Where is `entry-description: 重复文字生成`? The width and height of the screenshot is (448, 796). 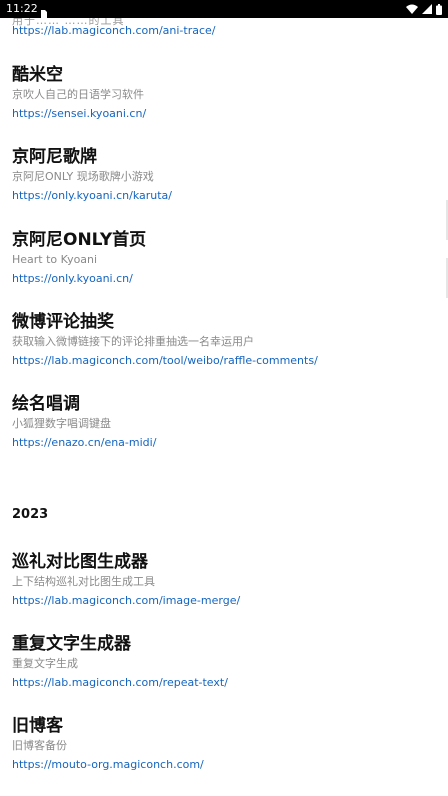
entry-description: 重复文字生成 is located at coordinates (45, 663).